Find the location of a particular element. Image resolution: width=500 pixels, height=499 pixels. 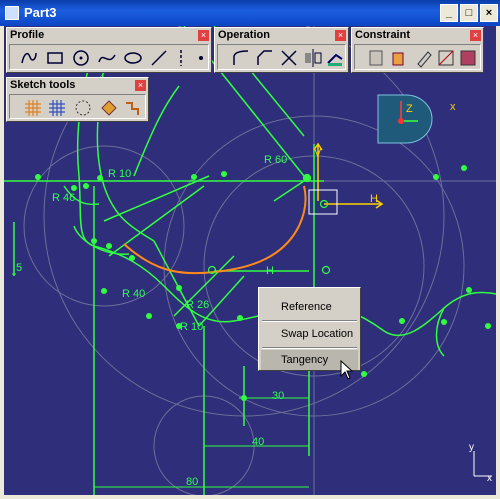

menu-item-swap-location: Swap Location is located at coordinates (309, 334).